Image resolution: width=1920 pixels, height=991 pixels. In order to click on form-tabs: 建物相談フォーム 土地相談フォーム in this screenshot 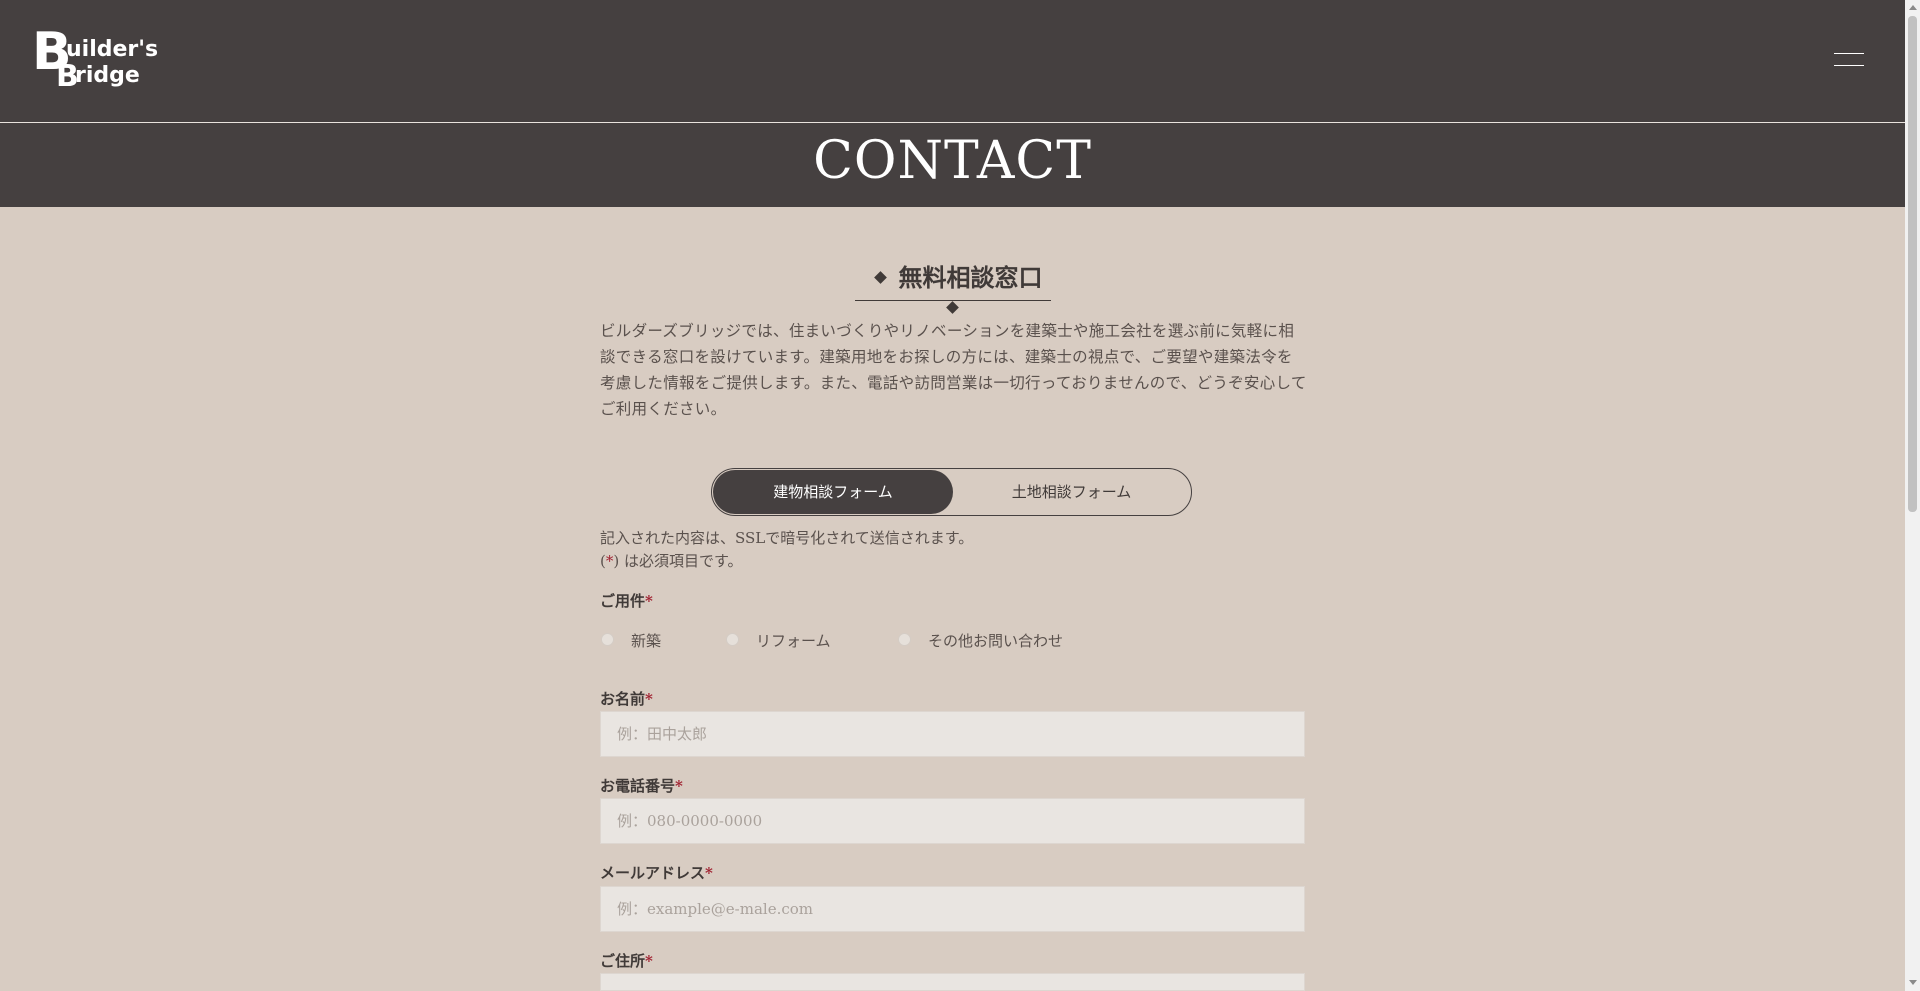, I will do `click(951, 492)`.